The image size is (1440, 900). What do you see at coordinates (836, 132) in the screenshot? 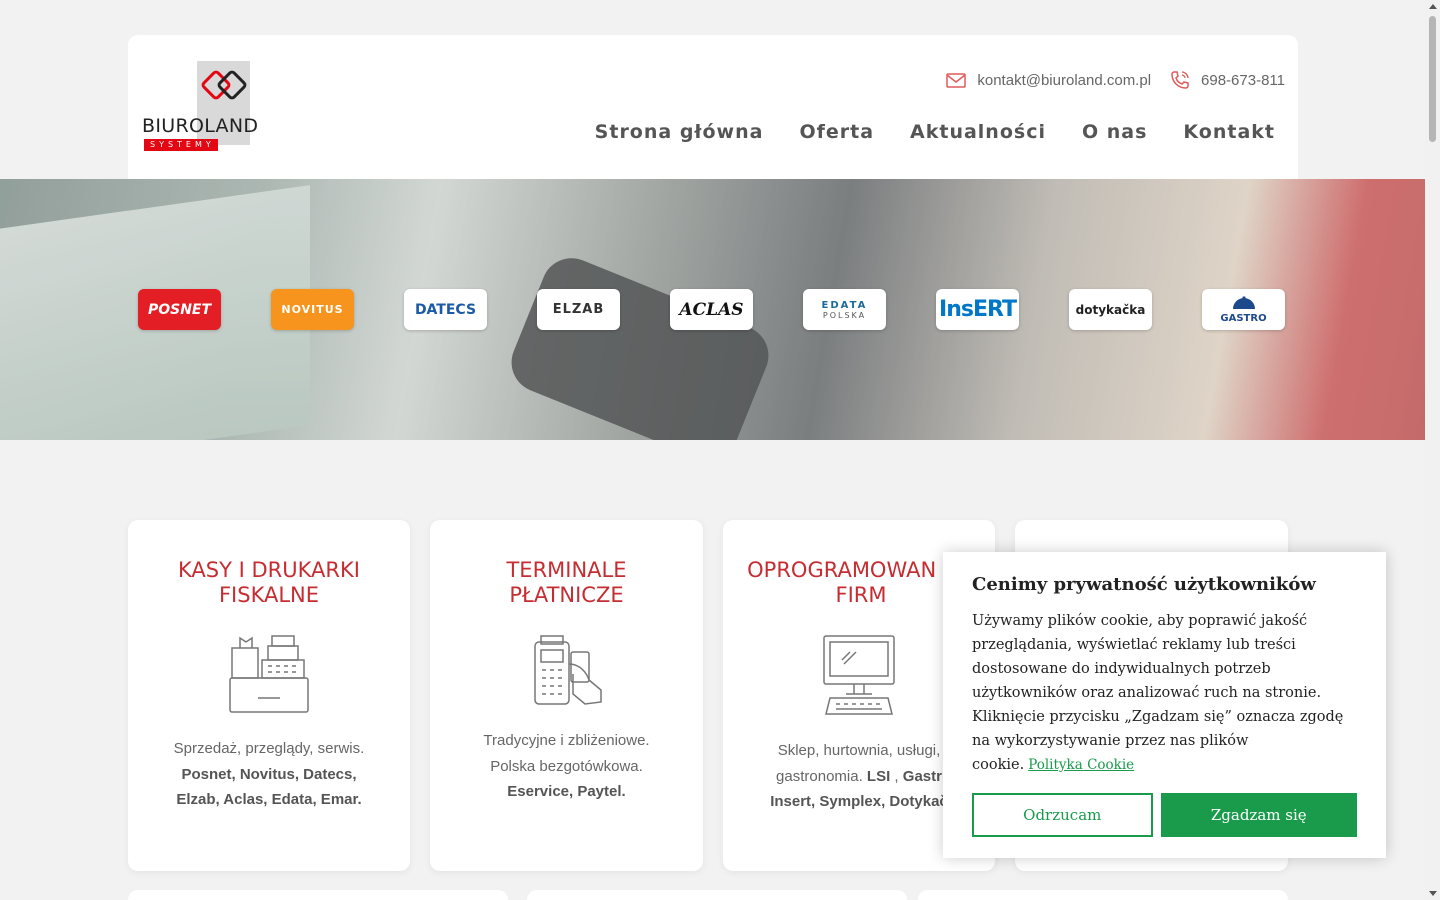
I see `nav-offer: Oferta` at bounding box center [836, 132].